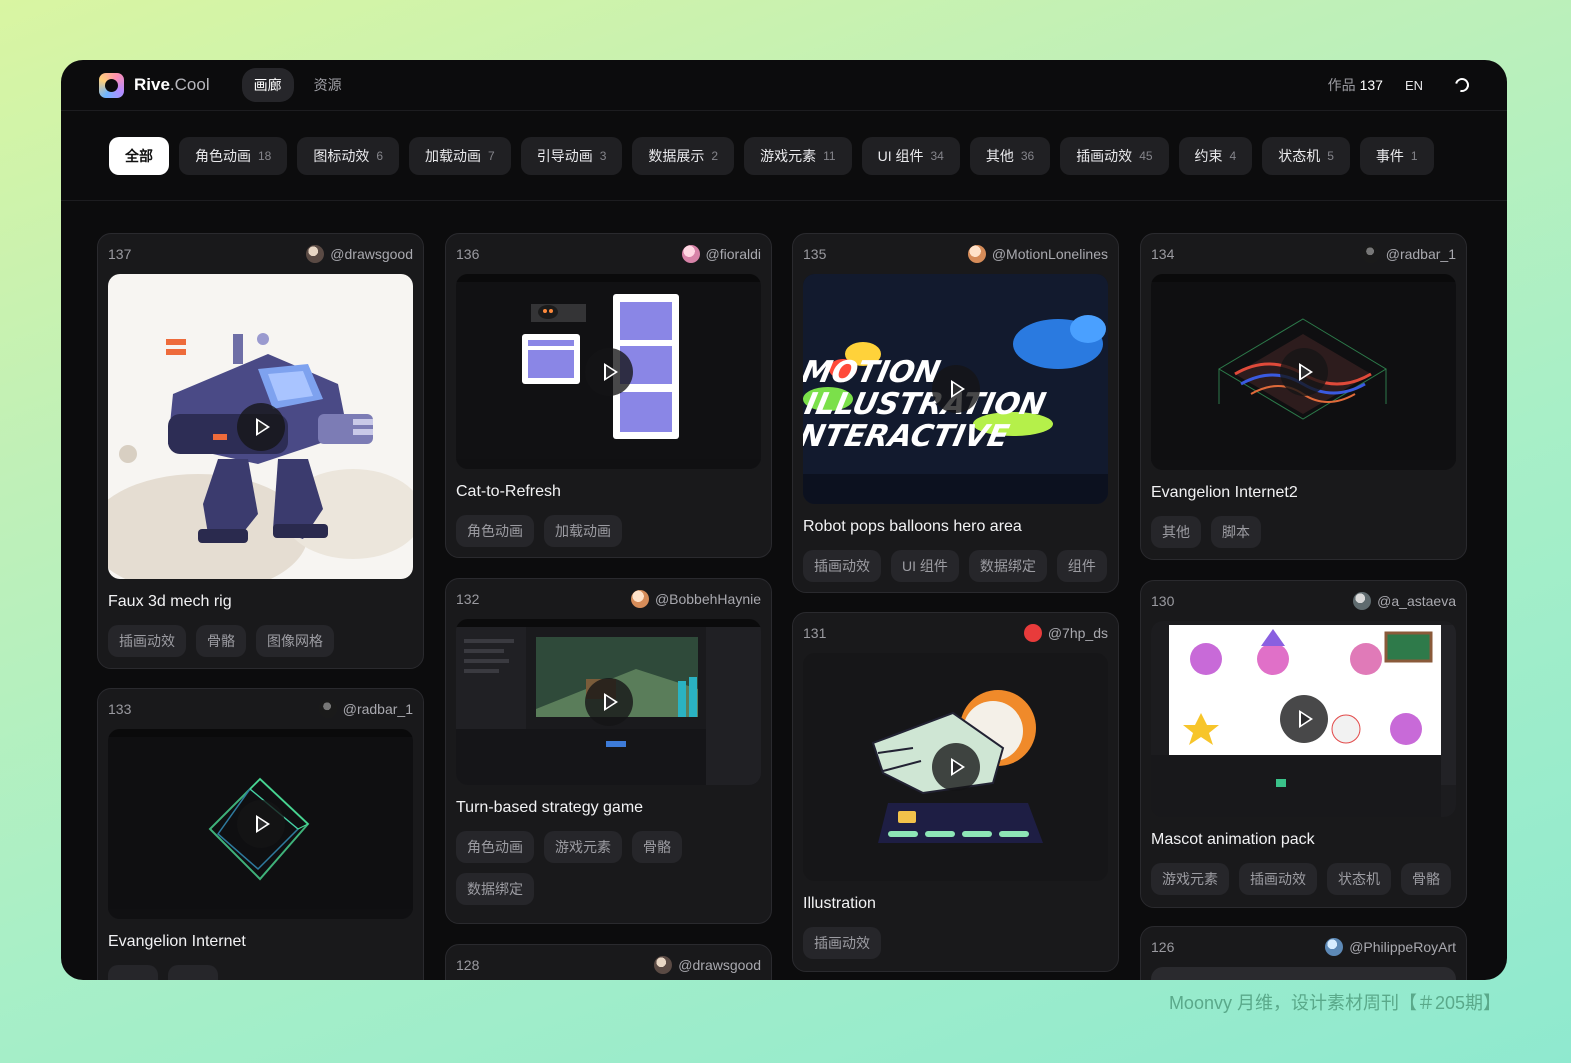 This screenshot has height=1063, width=1571. I want to click on filter-chip: 事件 1, so click(1396, 155).